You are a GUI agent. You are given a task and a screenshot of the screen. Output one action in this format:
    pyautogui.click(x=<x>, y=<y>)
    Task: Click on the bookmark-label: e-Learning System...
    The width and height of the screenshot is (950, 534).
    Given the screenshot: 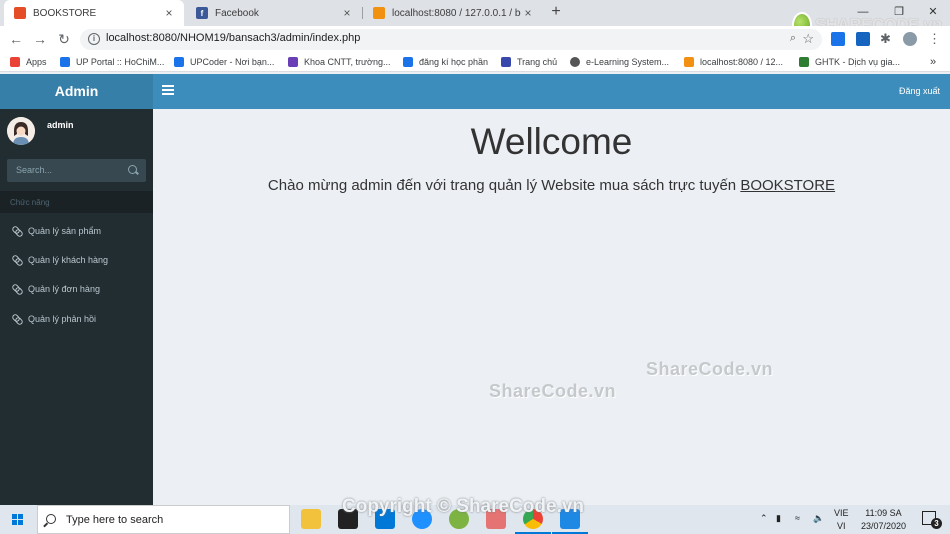 What is the action you would take?
    pyautogui.click(x=628, y=62)
    